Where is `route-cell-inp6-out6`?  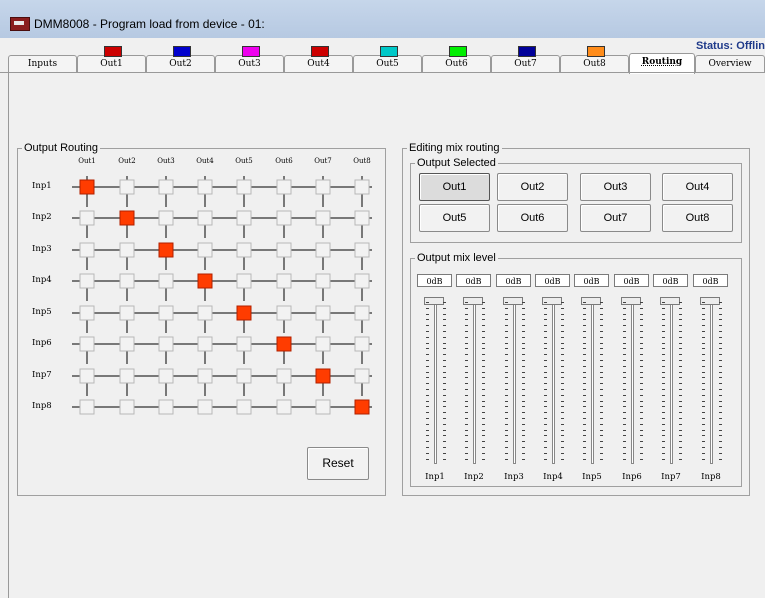 route-cell-inp6-out6 is located at coordinates (284, 344).